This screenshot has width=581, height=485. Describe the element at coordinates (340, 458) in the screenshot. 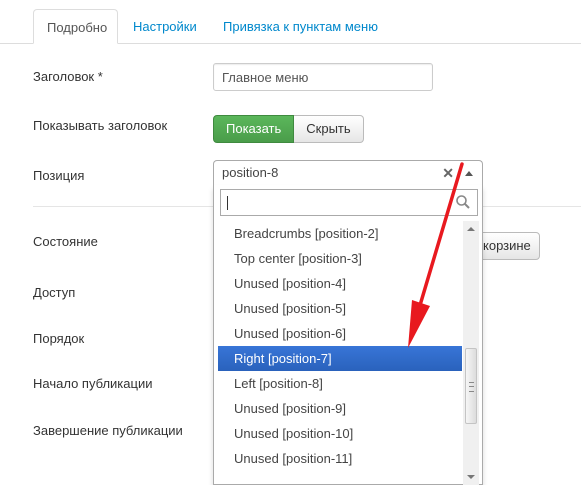

I see `dropdown-option: Unused [position-11]` at that location.